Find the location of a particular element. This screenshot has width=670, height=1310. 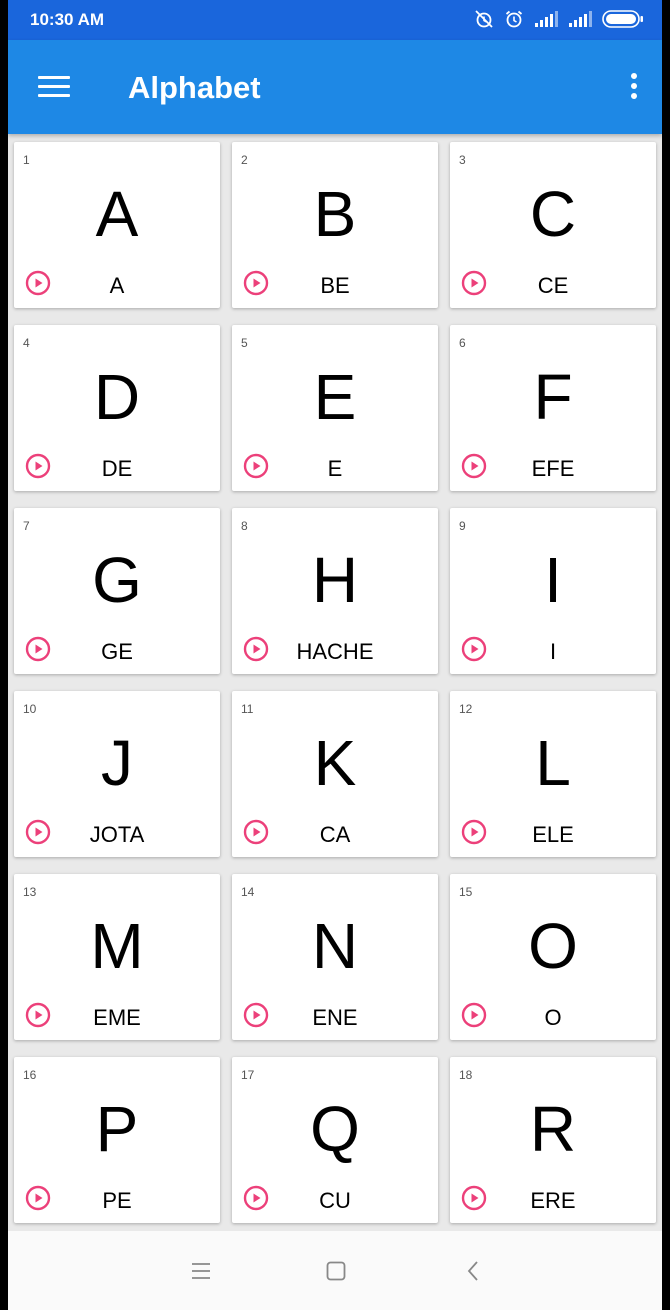

letter-card: 3 C CE is located at coordinates (553, 225).